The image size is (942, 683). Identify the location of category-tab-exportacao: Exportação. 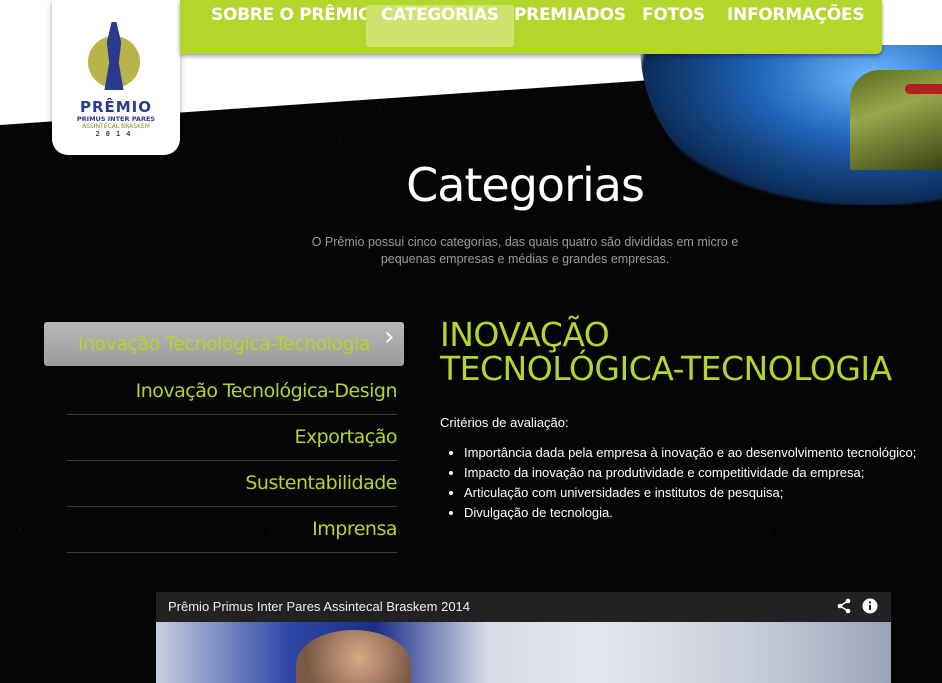
(232, 437).